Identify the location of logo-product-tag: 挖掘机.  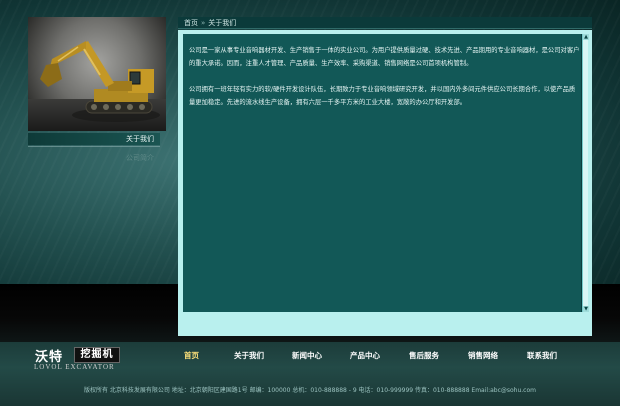
(97, 355).